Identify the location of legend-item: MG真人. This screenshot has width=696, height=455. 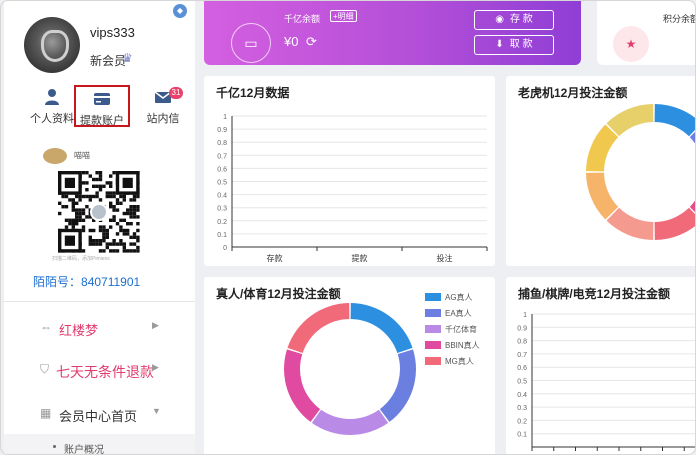
(457, 363).